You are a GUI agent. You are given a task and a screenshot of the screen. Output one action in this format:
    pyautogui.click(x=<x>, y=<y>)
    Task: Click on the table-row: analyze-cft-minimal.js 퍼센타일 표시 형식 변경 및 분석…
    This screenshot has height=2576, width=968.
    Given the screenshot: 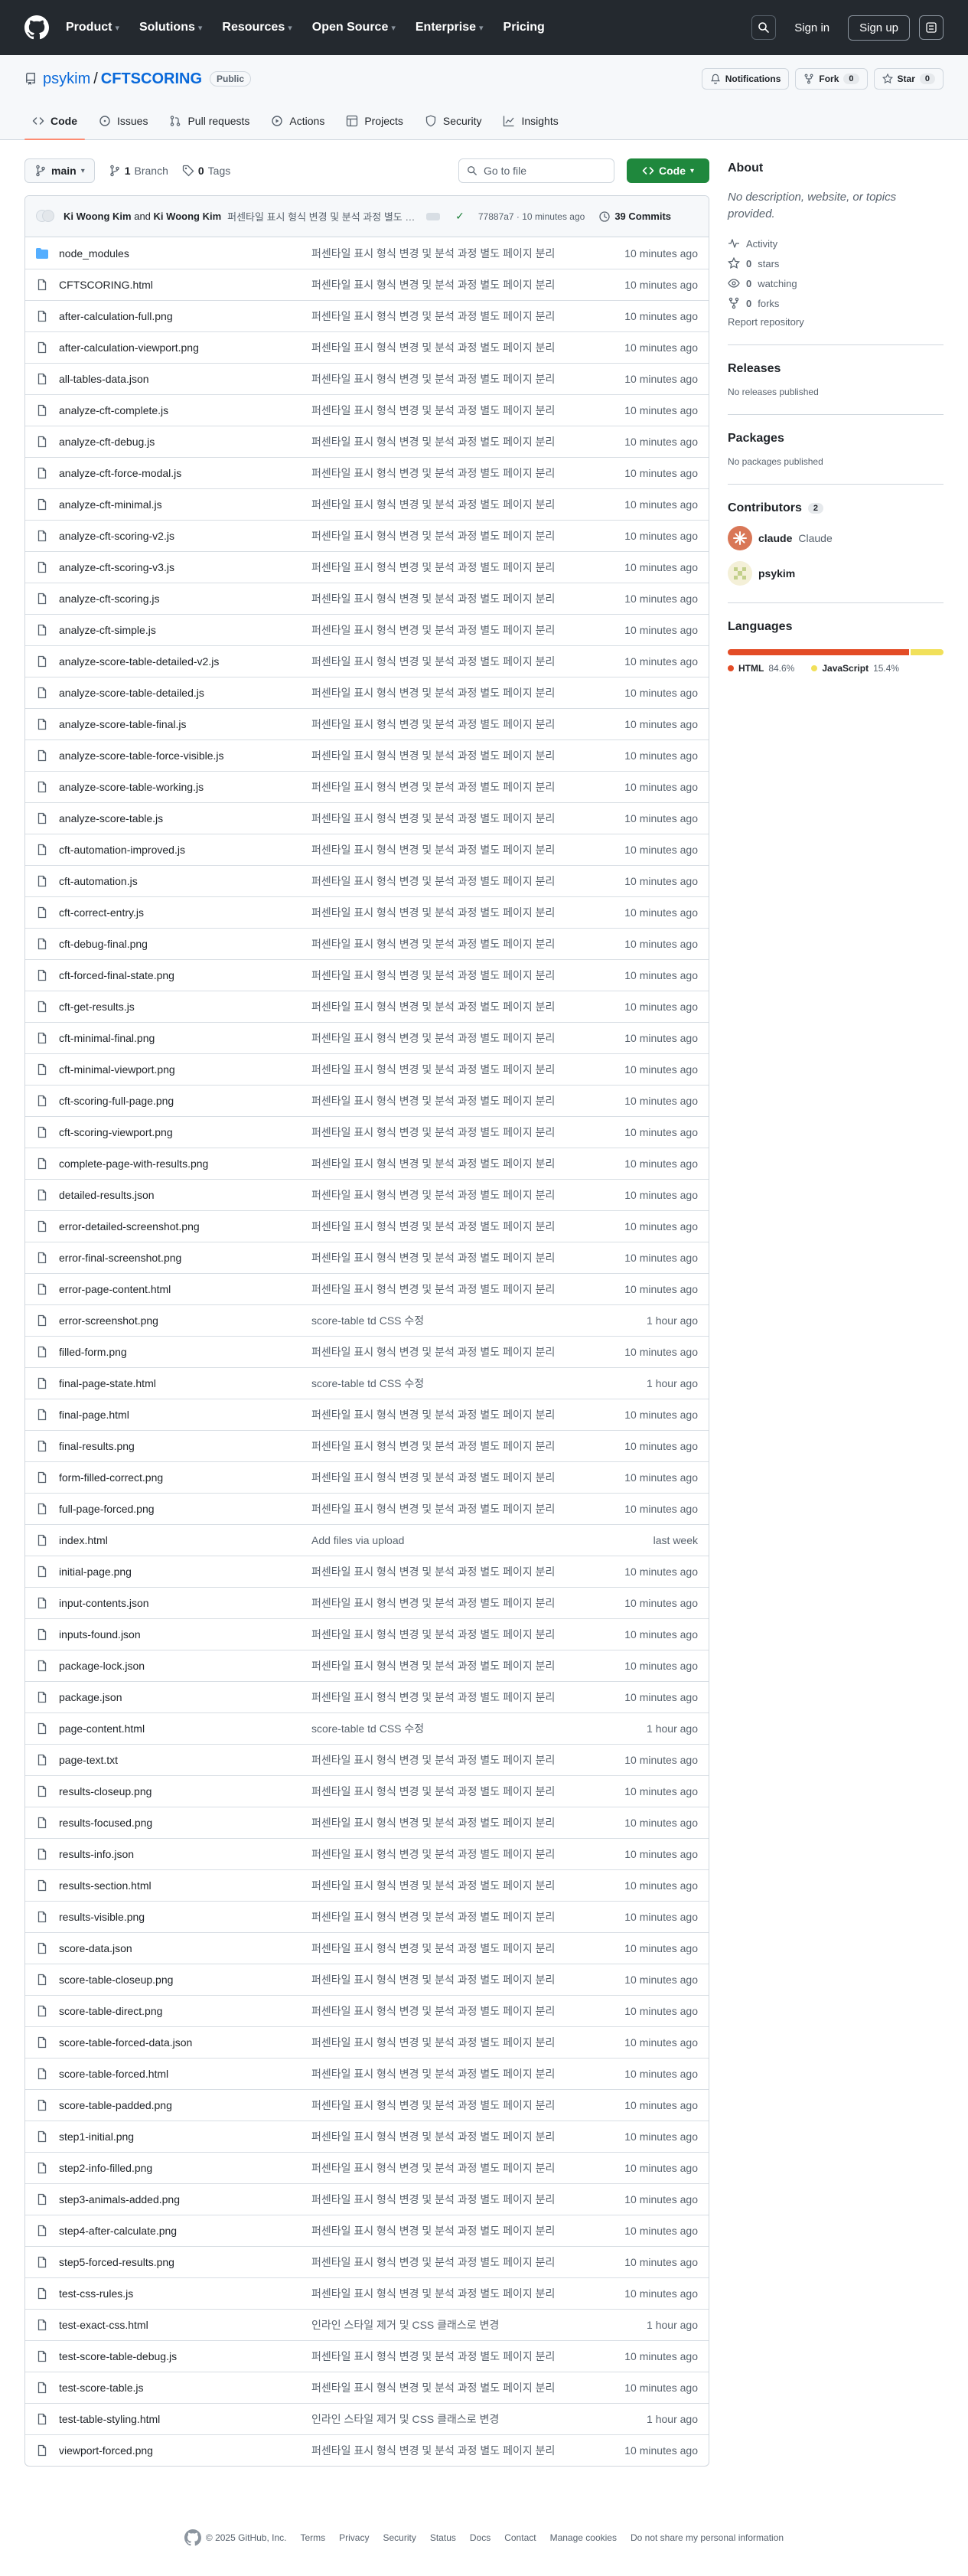 What is the action you would take?
    pyautogui.click(x=367, y=504)
    